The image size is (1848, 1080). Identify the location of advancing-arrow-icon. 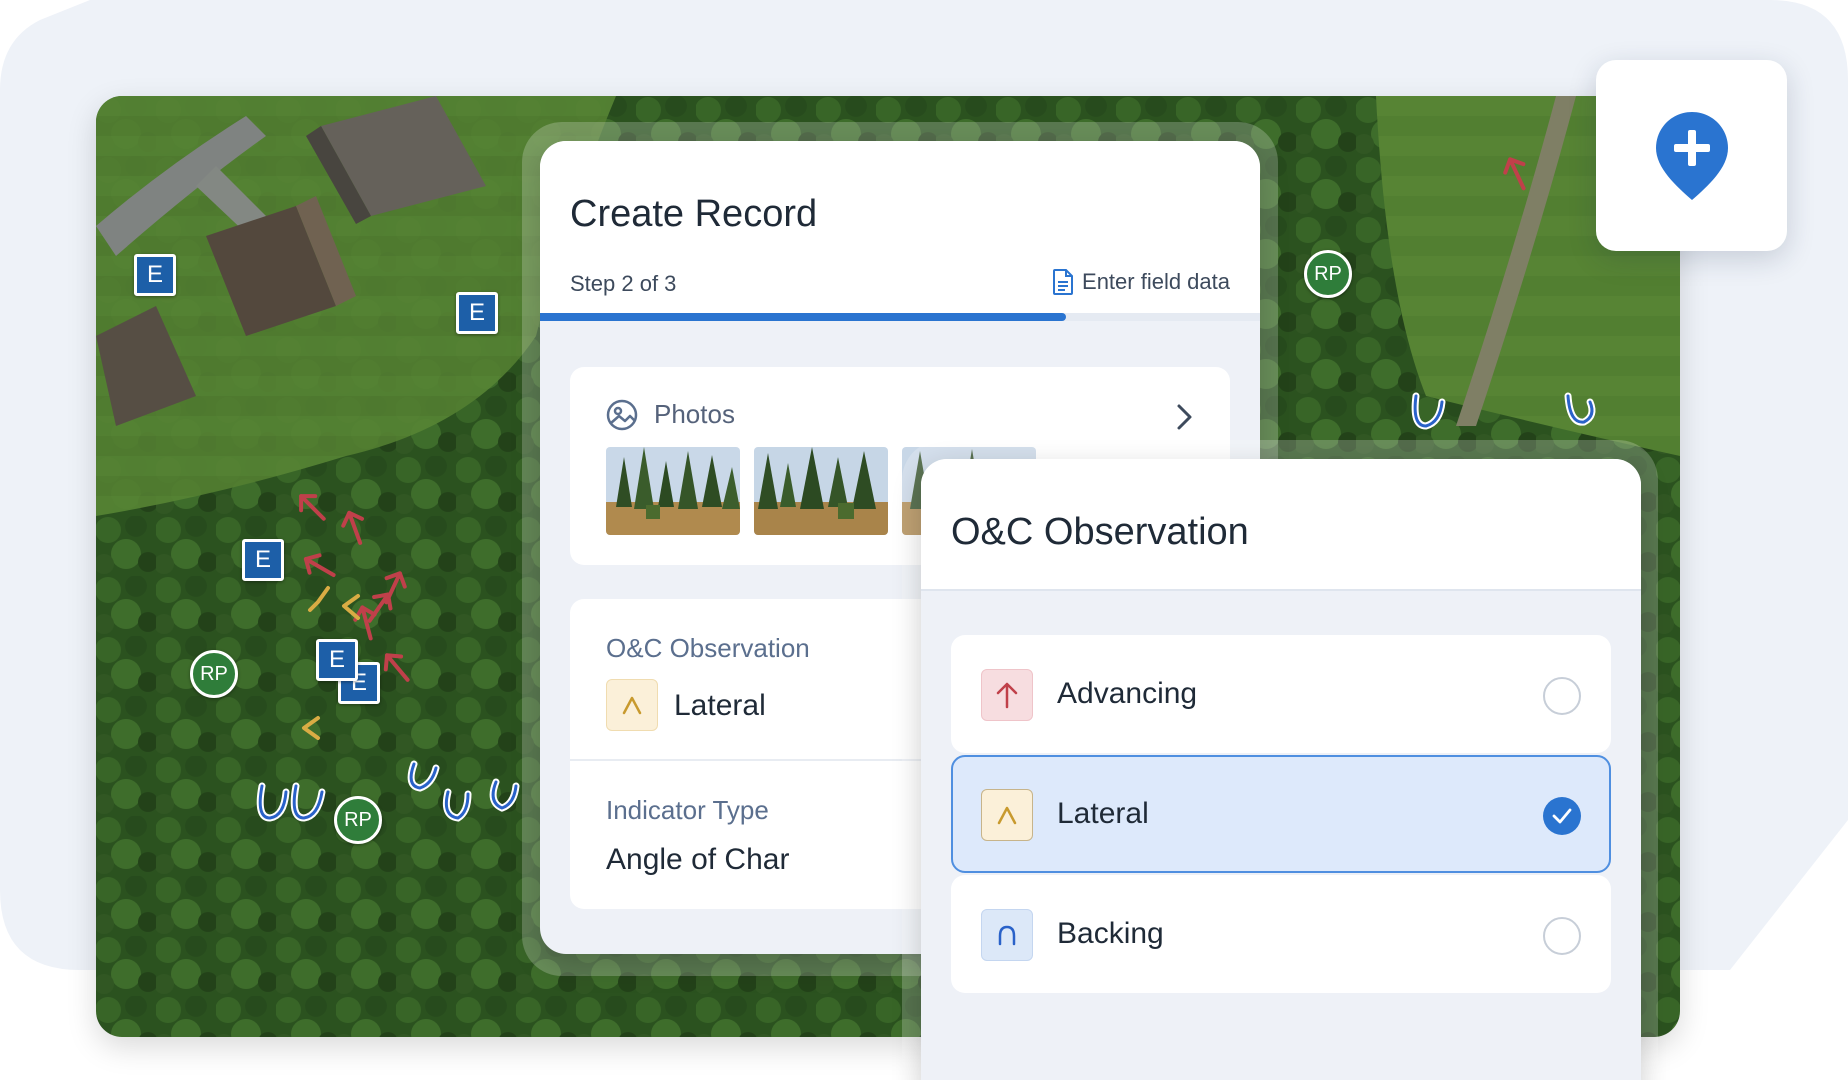
(1007, 695).